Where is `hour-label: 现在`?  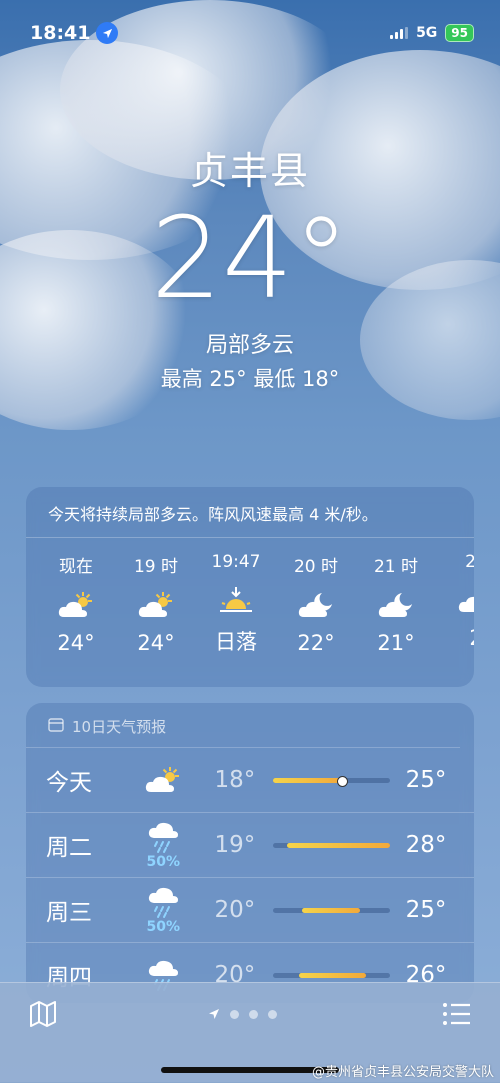
hour-label: 现在 is located at coordinates (76, 567).